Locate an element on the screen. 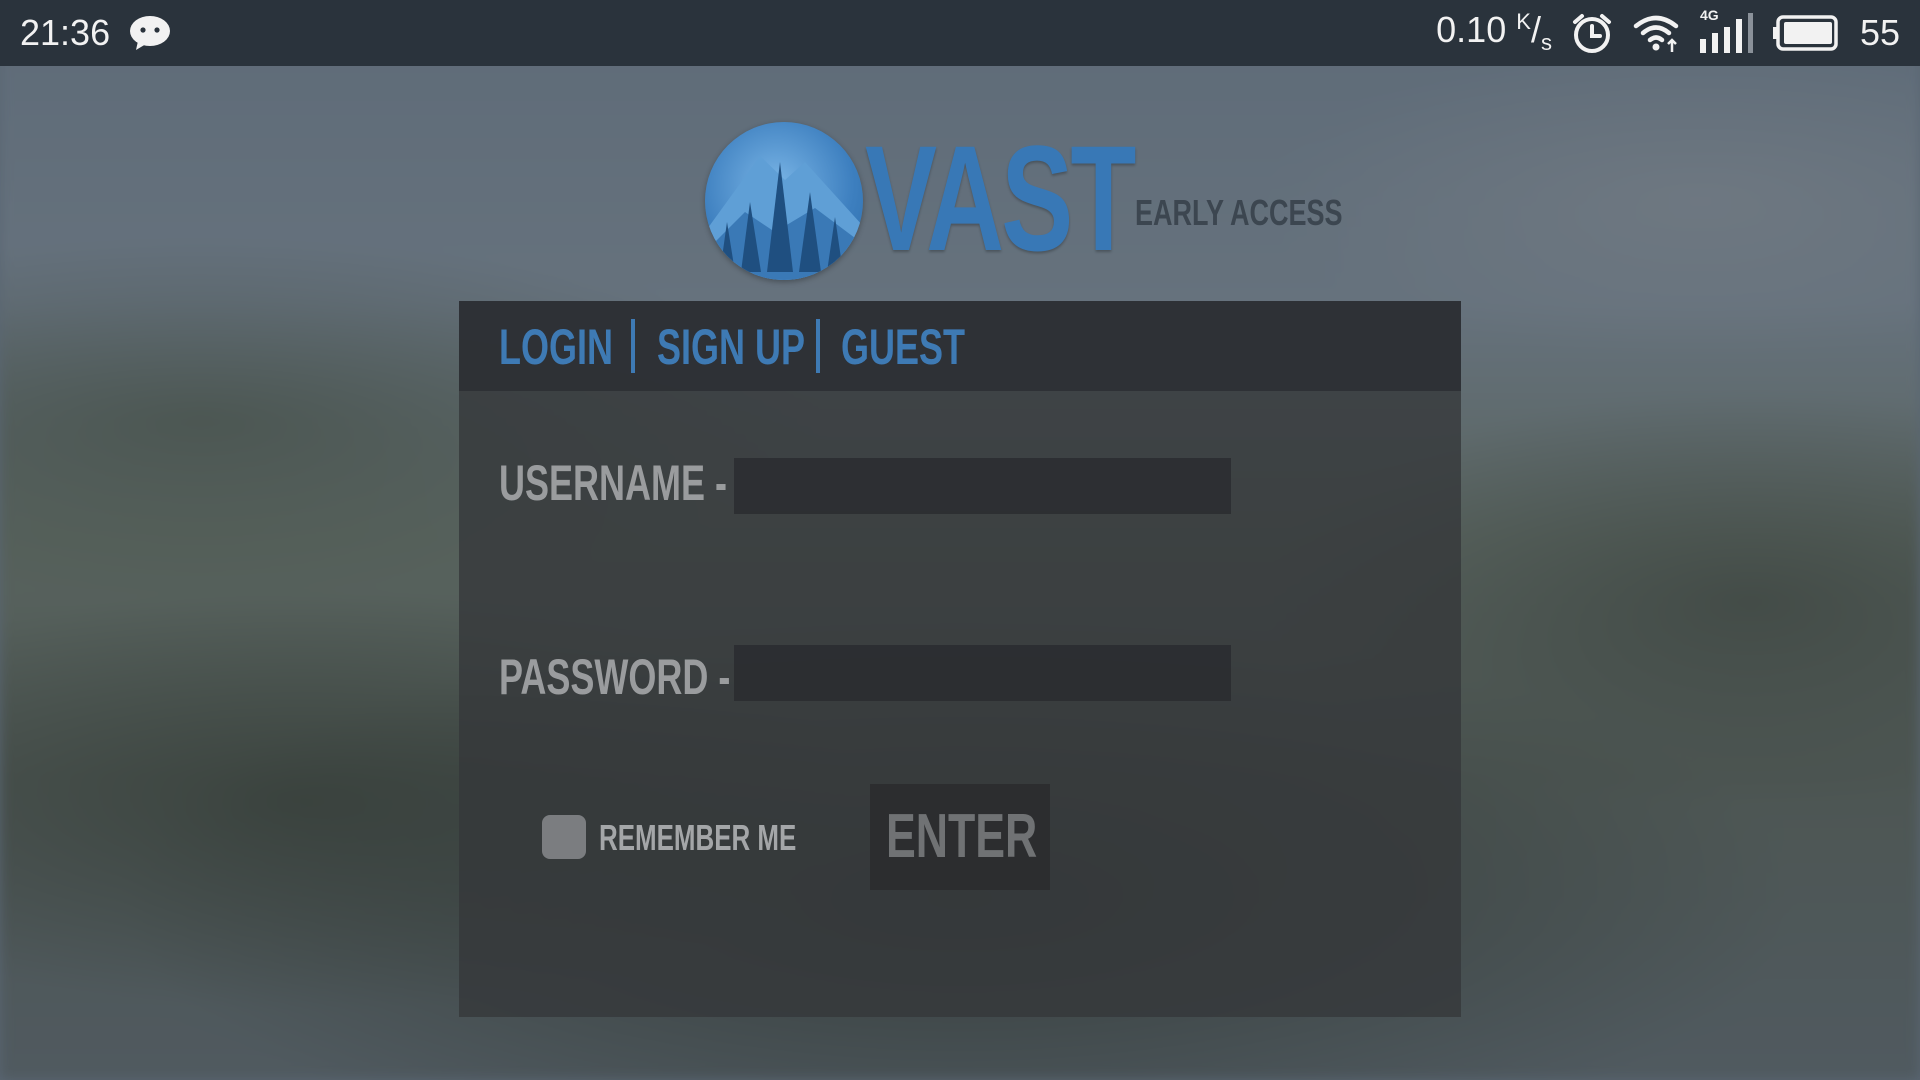 Image resolution: width=1920 pixels, height=1080 pixels. battery-level: 55 is located at coordinates (1879, 32).